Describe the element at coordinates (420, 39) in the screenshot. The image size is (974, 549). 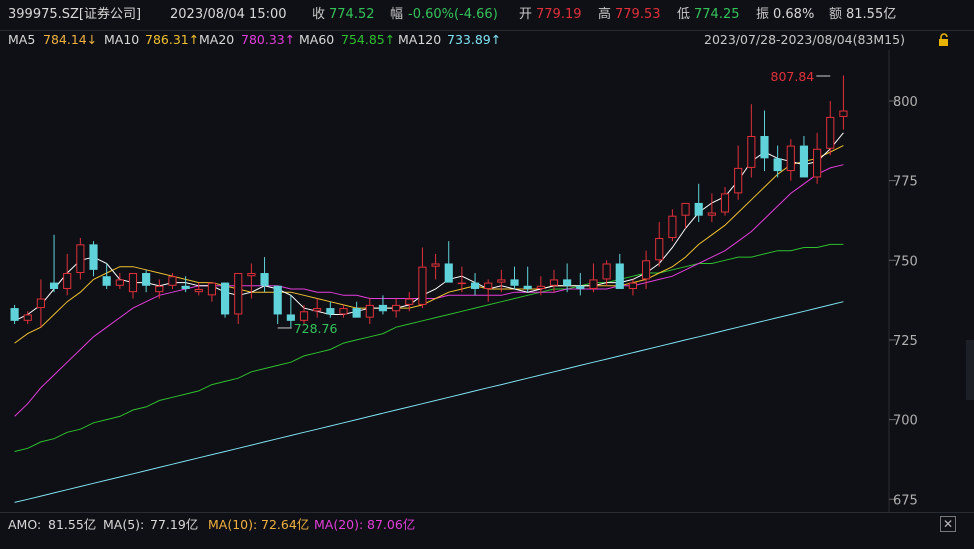
I see `ma120-label: MA120` at that location.